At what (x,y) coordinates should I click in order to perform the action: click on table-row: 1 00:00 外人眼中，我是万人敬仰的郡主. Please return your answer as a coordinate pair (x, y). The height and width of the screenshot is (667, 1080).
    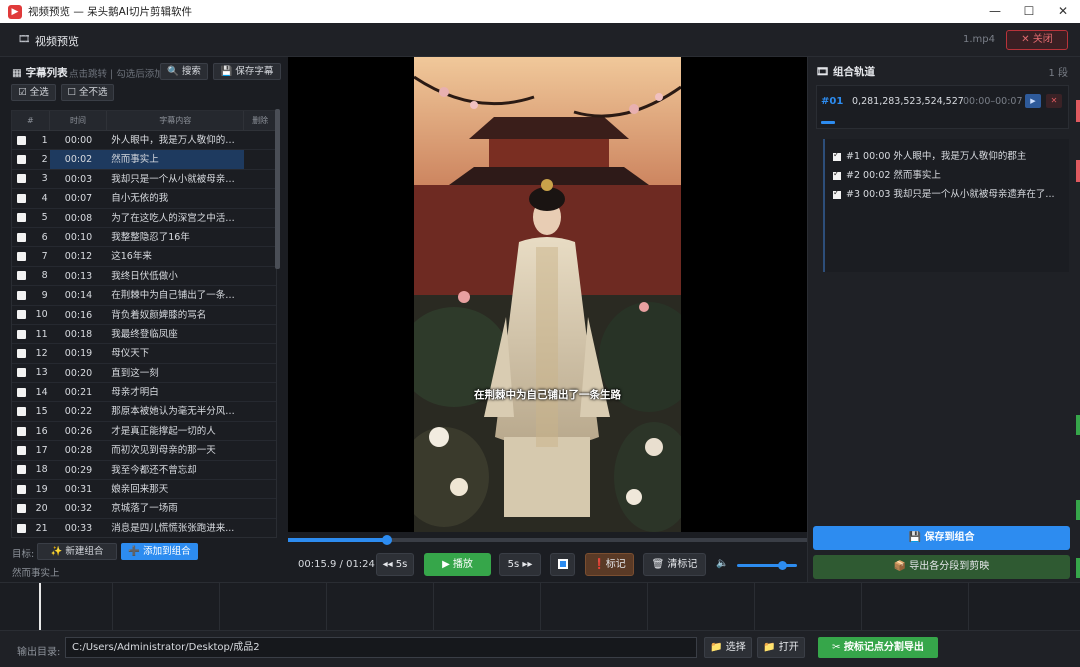
    Looking at the image, I should click on (144, 141).